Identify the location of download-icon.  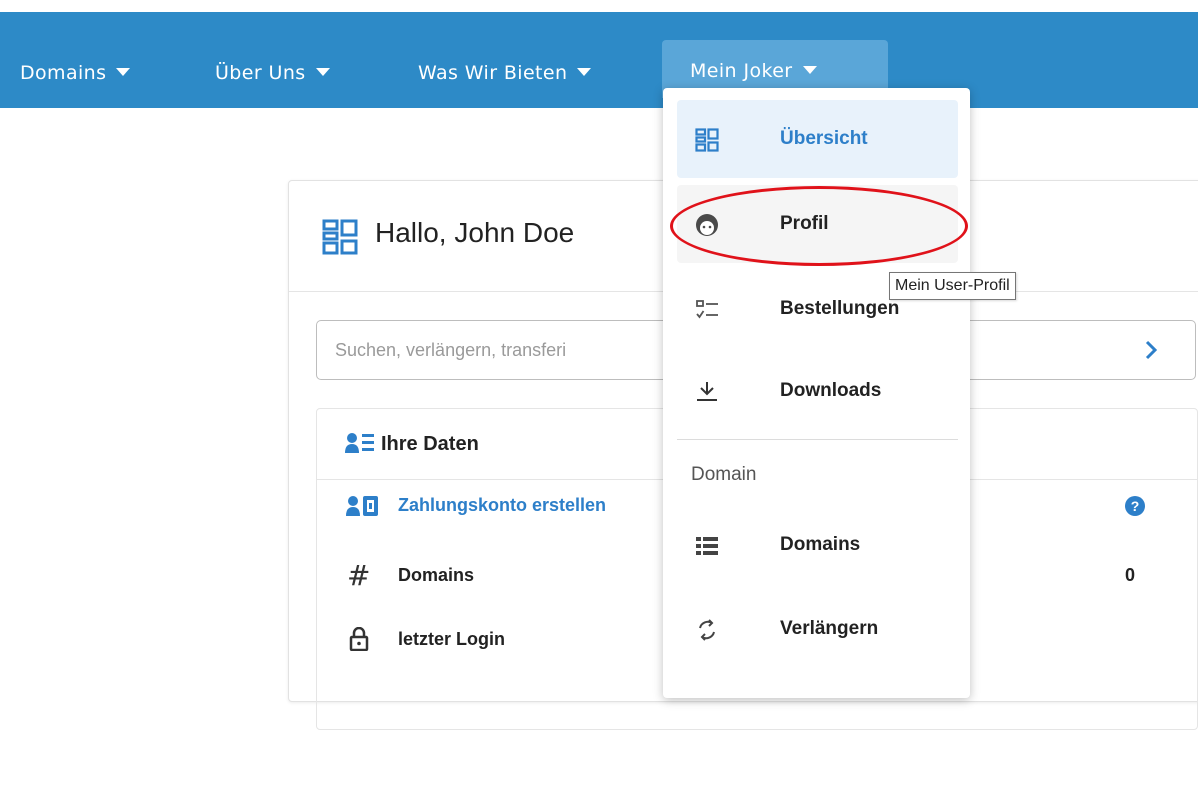
(707, 391).